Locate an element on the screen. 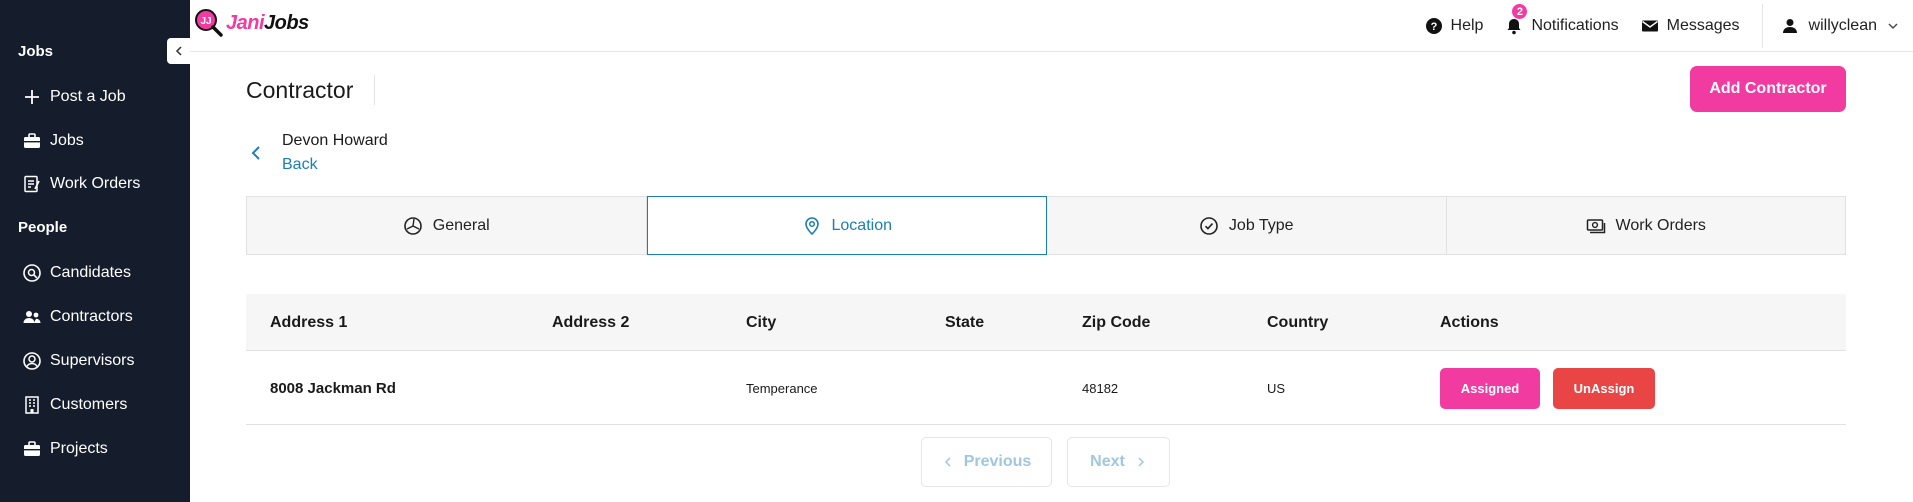 The width and height of the screenshot is (1913, 502). help-link: ? Help is located at coordinates (1454, 26).